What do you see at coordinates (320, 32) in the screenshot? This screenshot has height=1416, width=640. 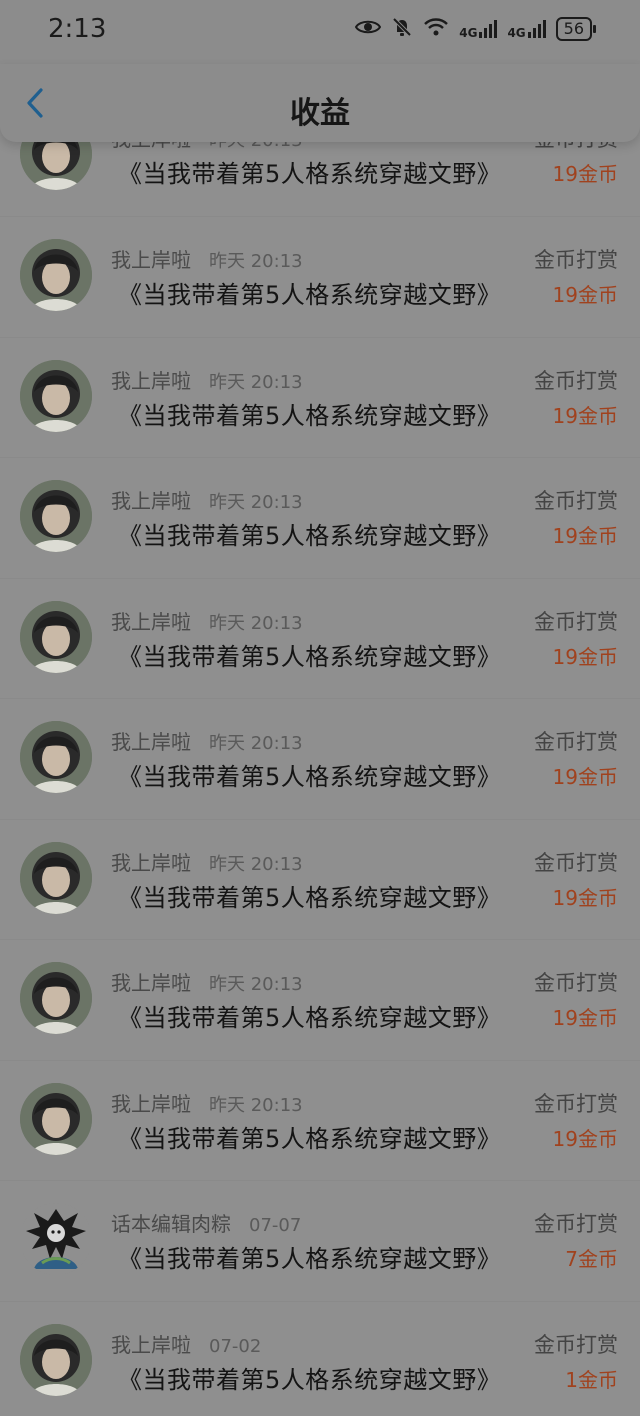 I see `status-bar: 2:13 4G 4G 56` at bounding box center [320, 32].